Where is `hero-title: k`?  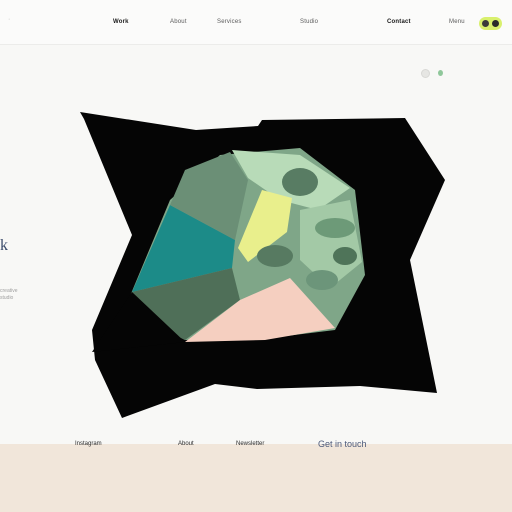
hero-title: k is located at coordinates (4, 245).